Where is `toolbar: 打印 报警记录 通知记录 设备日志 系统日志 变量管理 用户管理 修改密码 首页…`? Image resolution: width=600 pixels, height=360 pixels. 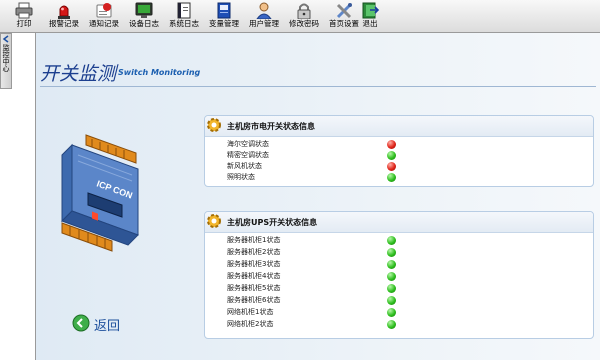 toolbar: 打印 报警记录 通知记录 设备日志 系统日志 变量管理 用户管理 修改密码 首页… is located at coordinates (300, 16).